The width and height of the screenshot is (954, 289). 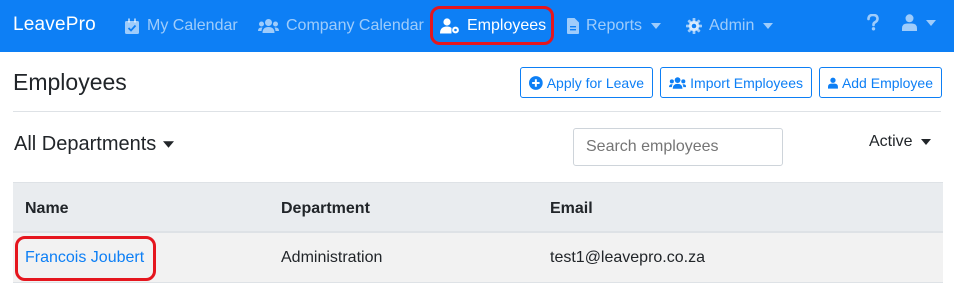 I want to click on nav-reports: Reports, so click(x=617, y=26).